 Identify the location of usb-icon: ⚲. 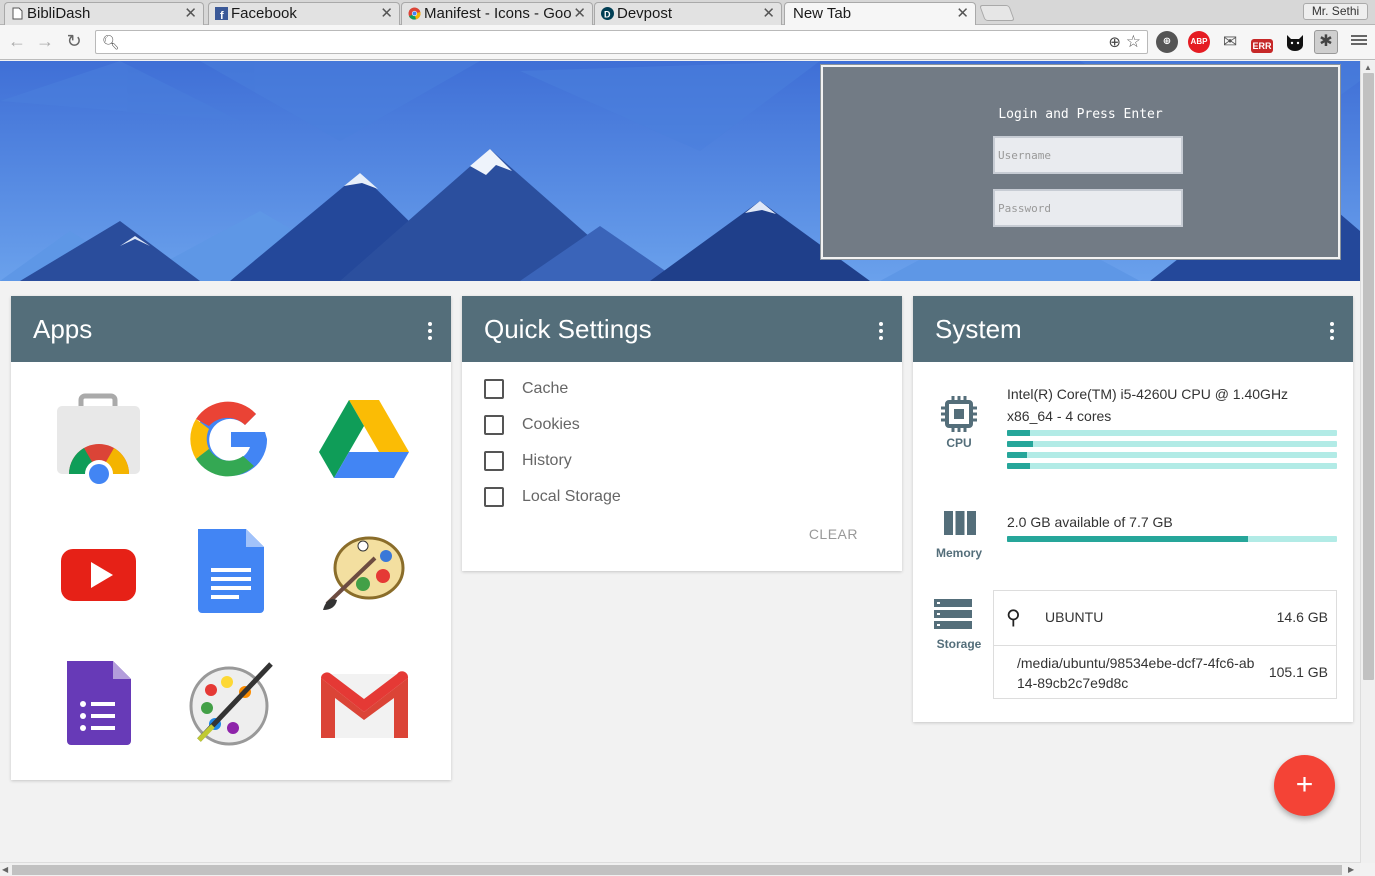
(1013, 618).